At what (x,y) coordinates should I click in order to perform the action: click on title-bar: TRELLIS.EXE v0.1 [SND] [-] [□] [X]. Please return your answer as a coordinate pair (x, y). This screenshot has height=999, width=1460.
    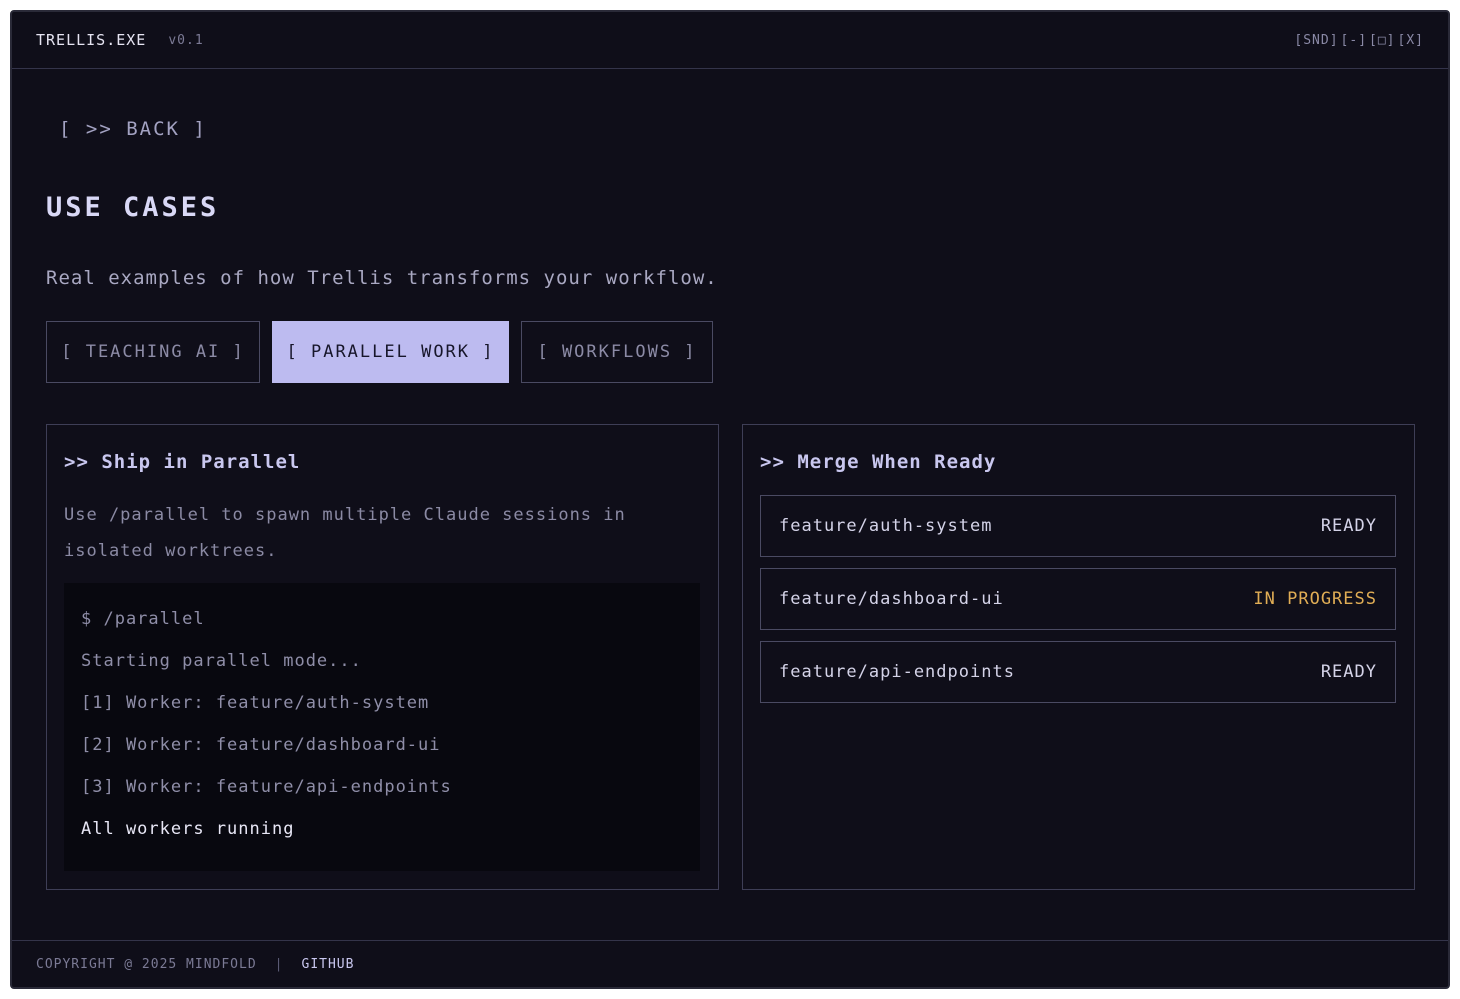
    Looking at the image, I should click on (730, 40).